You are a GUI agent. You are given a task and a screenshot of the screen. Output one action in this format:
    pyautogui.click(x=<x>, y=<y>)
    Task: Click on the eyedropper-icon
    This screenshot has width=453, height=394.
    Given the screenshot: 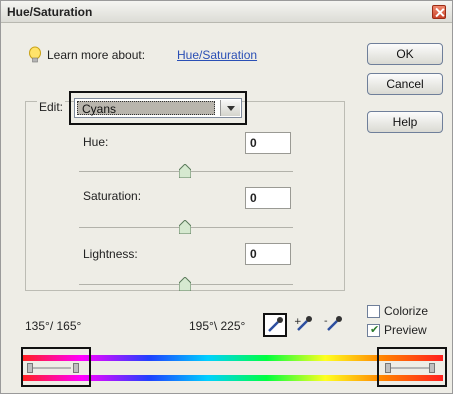 What is the action you would take?
    pyautogui.click(x=275, y=324)
    